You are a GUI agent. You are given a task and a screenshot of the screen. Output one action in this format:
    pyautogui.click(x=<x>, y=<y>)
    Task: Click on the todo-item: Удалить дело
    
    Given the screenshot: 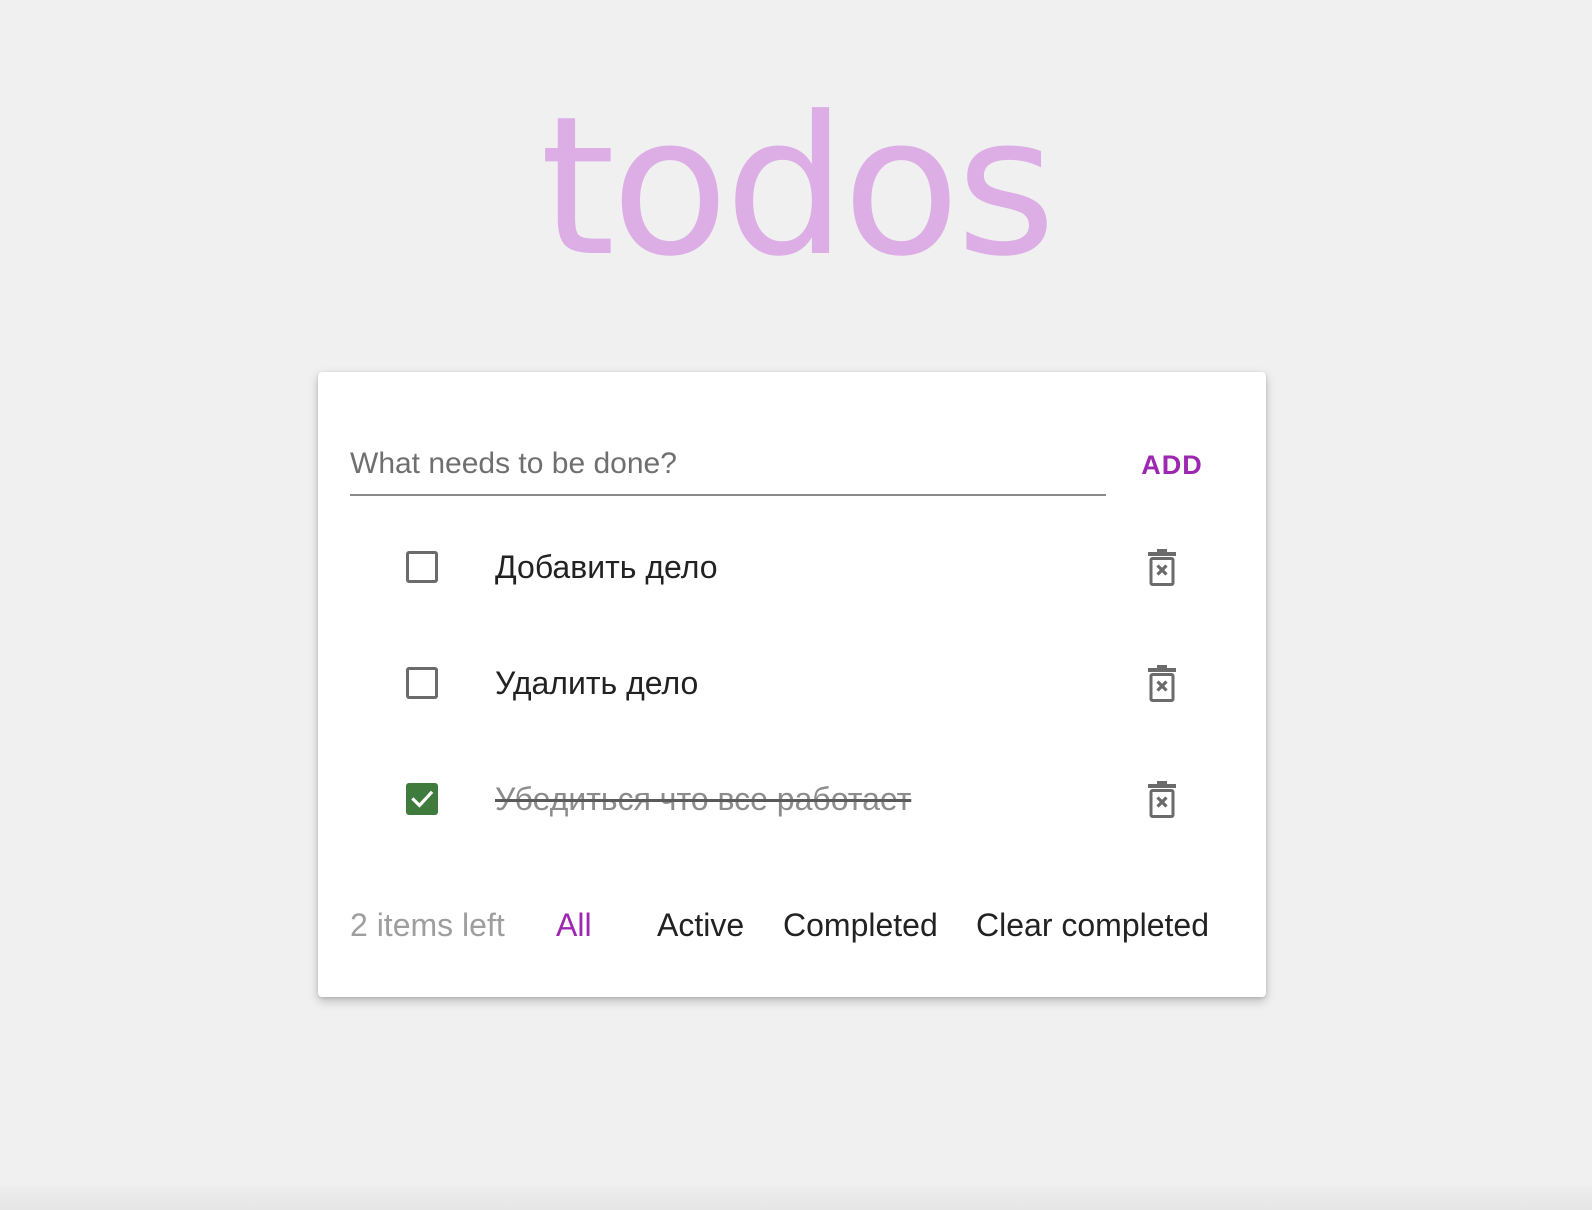 What is the action you would take?
    pyautogui.click(x=792, y=684)
    